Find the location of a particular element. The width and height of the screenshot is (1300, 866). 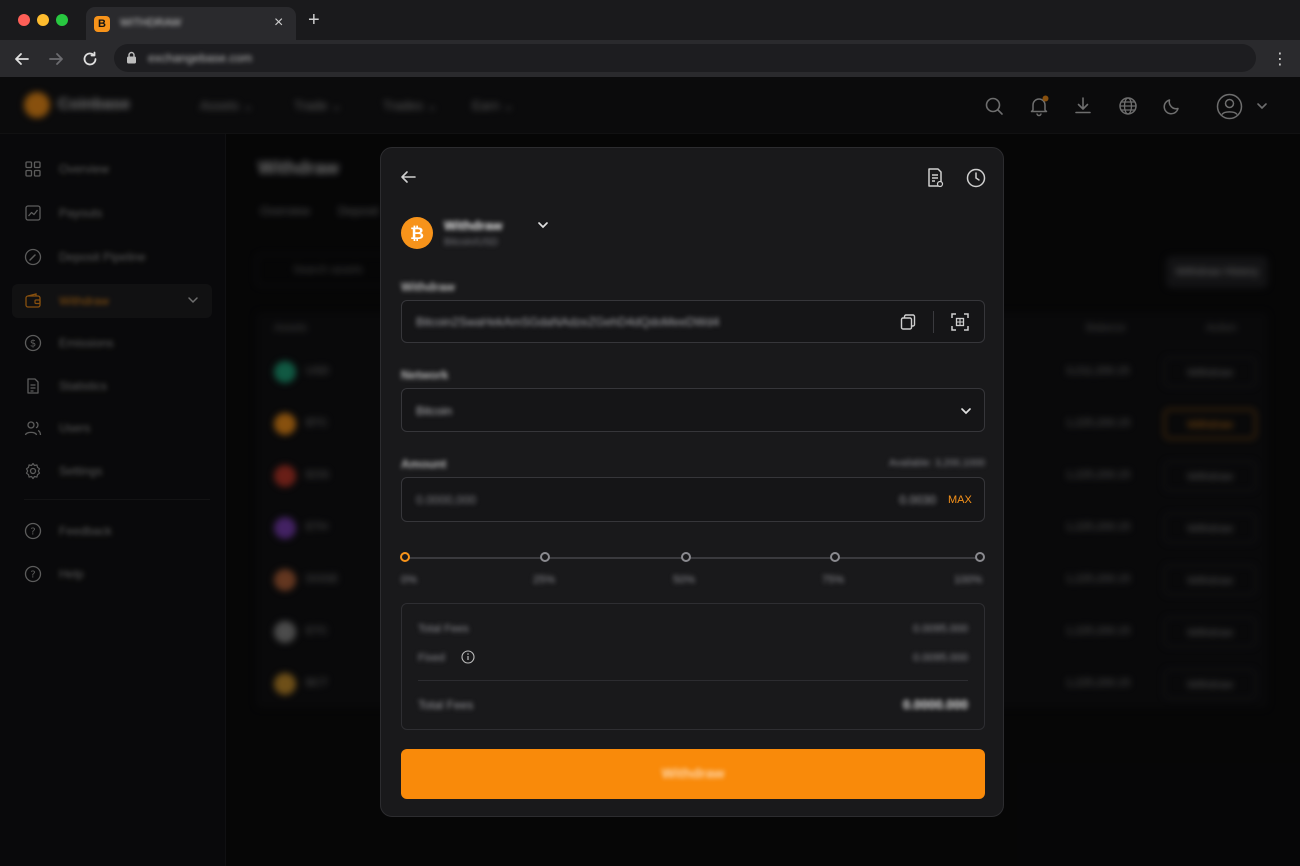

total-label: Total Fees is located at coordinates (446, 705).